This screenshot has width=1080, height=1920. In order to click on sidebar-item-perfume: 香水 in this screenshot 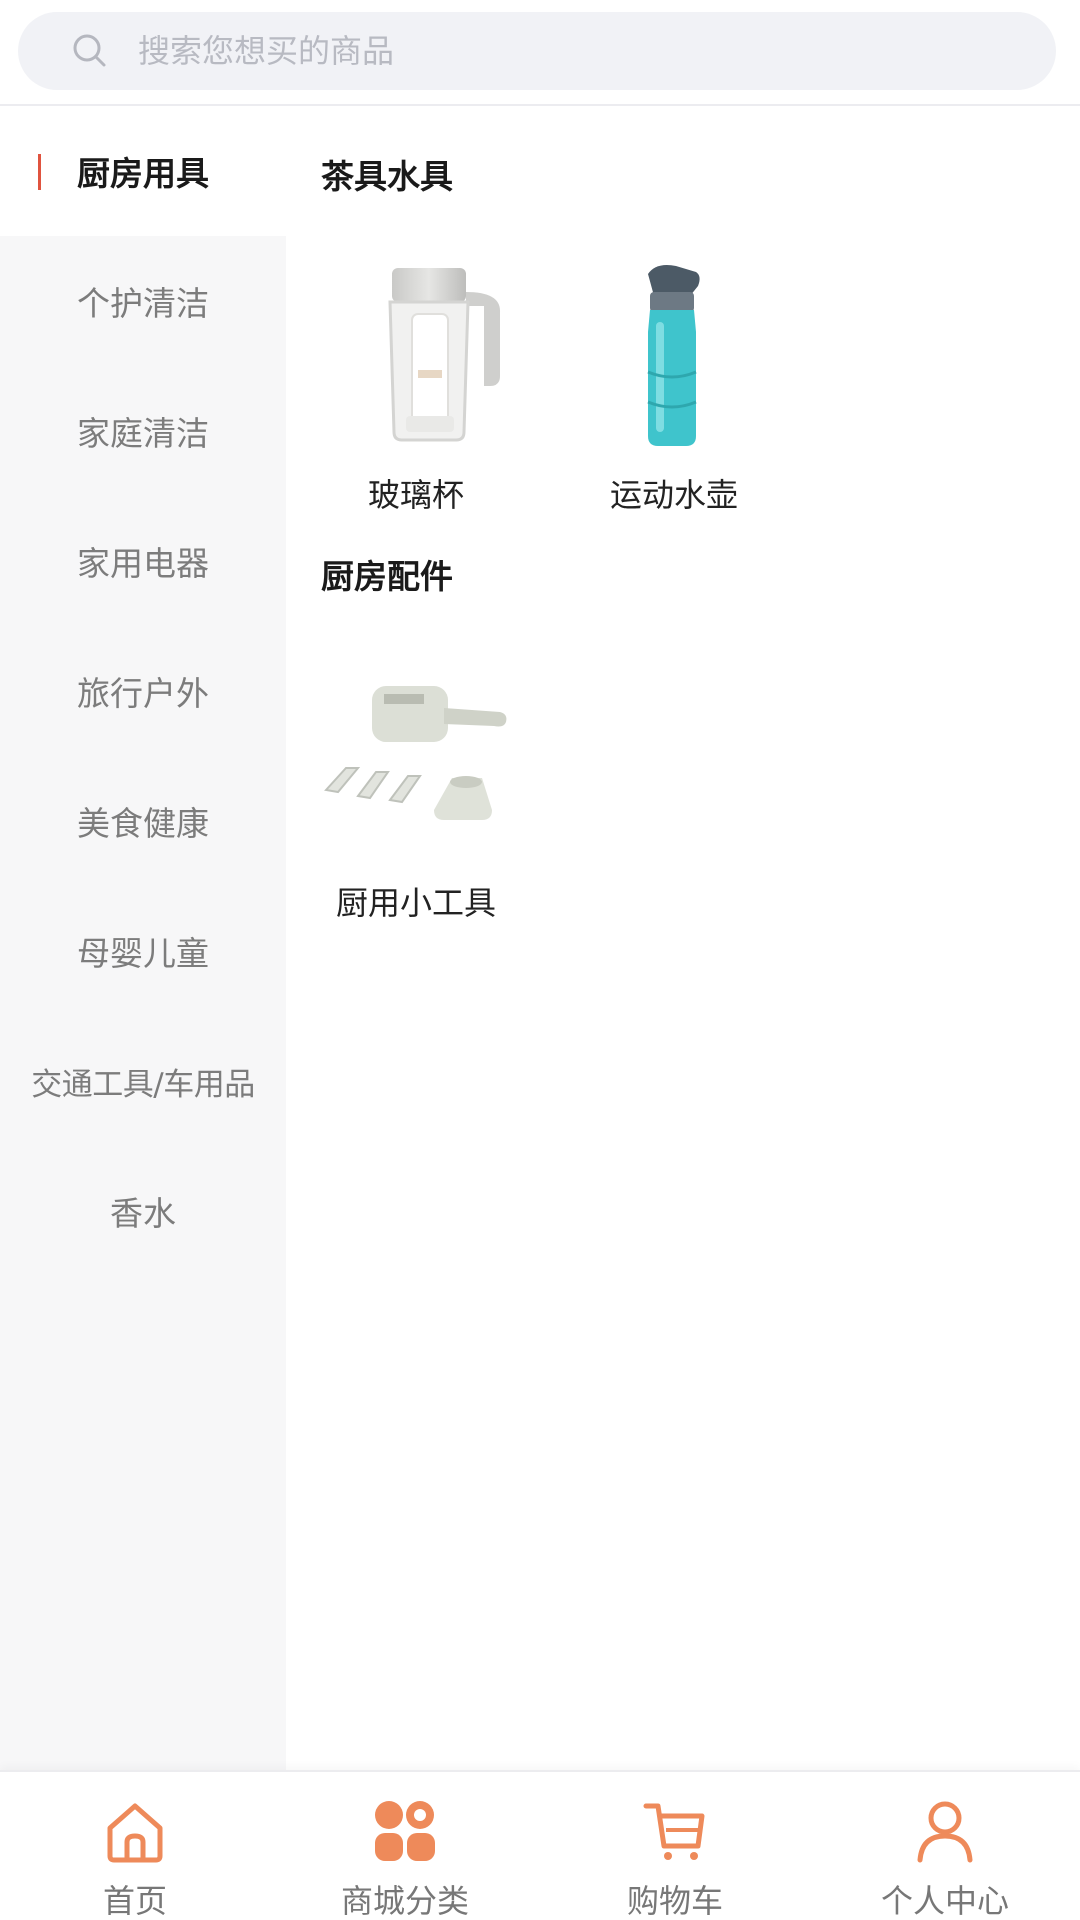, I will do `click(143, 1211)`.